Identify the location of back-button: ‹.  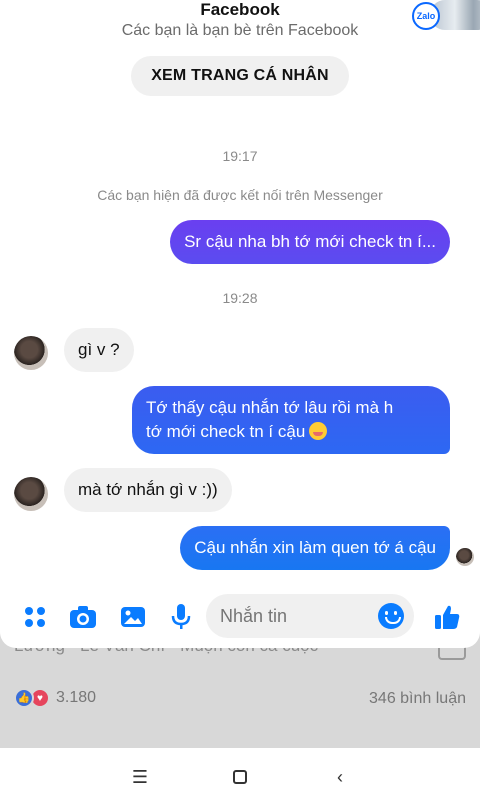
(340, 777).